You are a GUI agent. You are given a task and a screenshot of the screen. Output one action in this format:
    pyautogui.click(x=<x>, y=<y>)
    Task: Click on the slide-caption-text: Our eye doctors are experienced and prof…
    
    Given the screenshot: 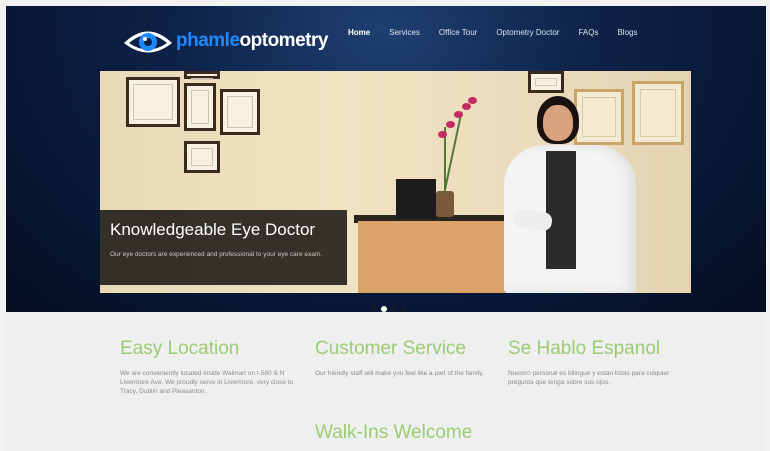 What is the action you would take?
    pyautogui.click(x=216, y=254)
    